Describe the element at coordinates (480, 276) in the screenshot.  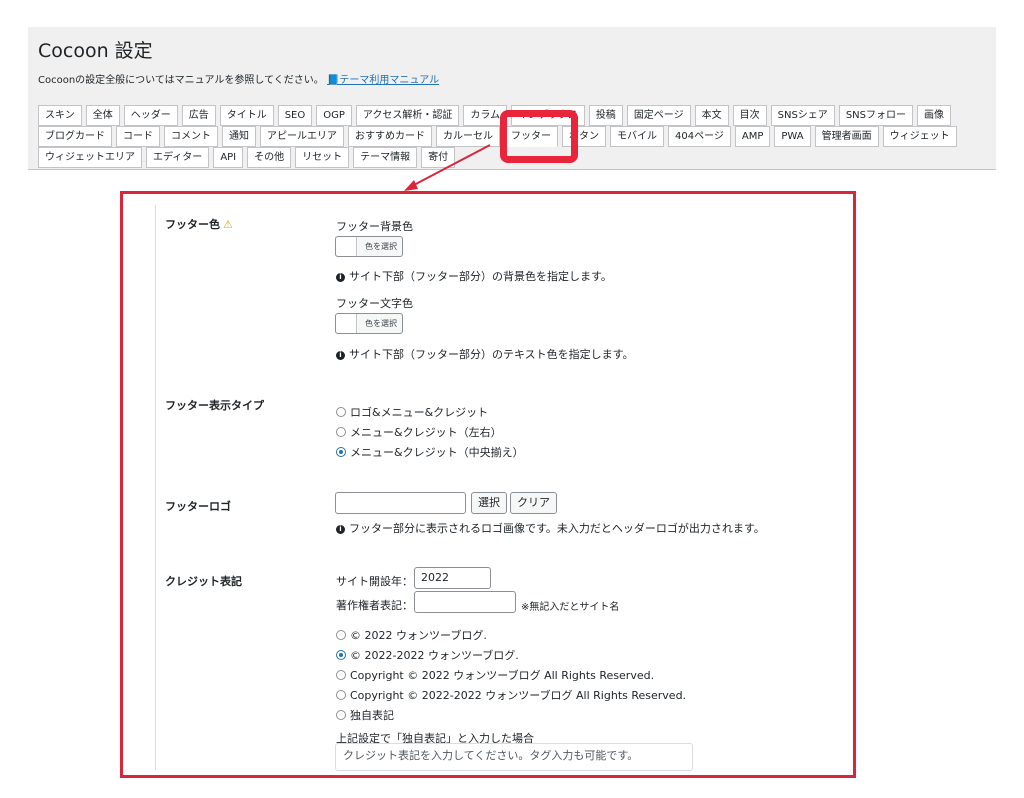
I see `footer-bg-help-text: サイト下部（フッター部分）の背景色を指定します。` at that location.